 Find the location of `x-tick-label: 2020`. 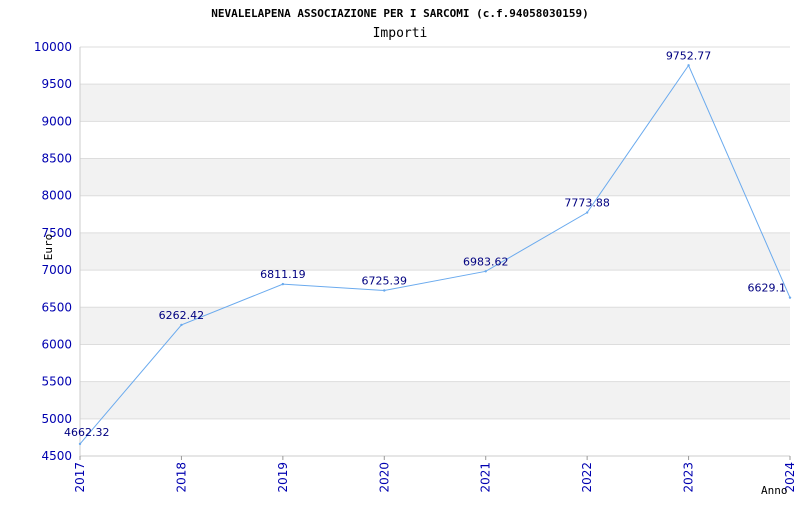

x-tick-label: 2020 is located at coordinates (384, 477).